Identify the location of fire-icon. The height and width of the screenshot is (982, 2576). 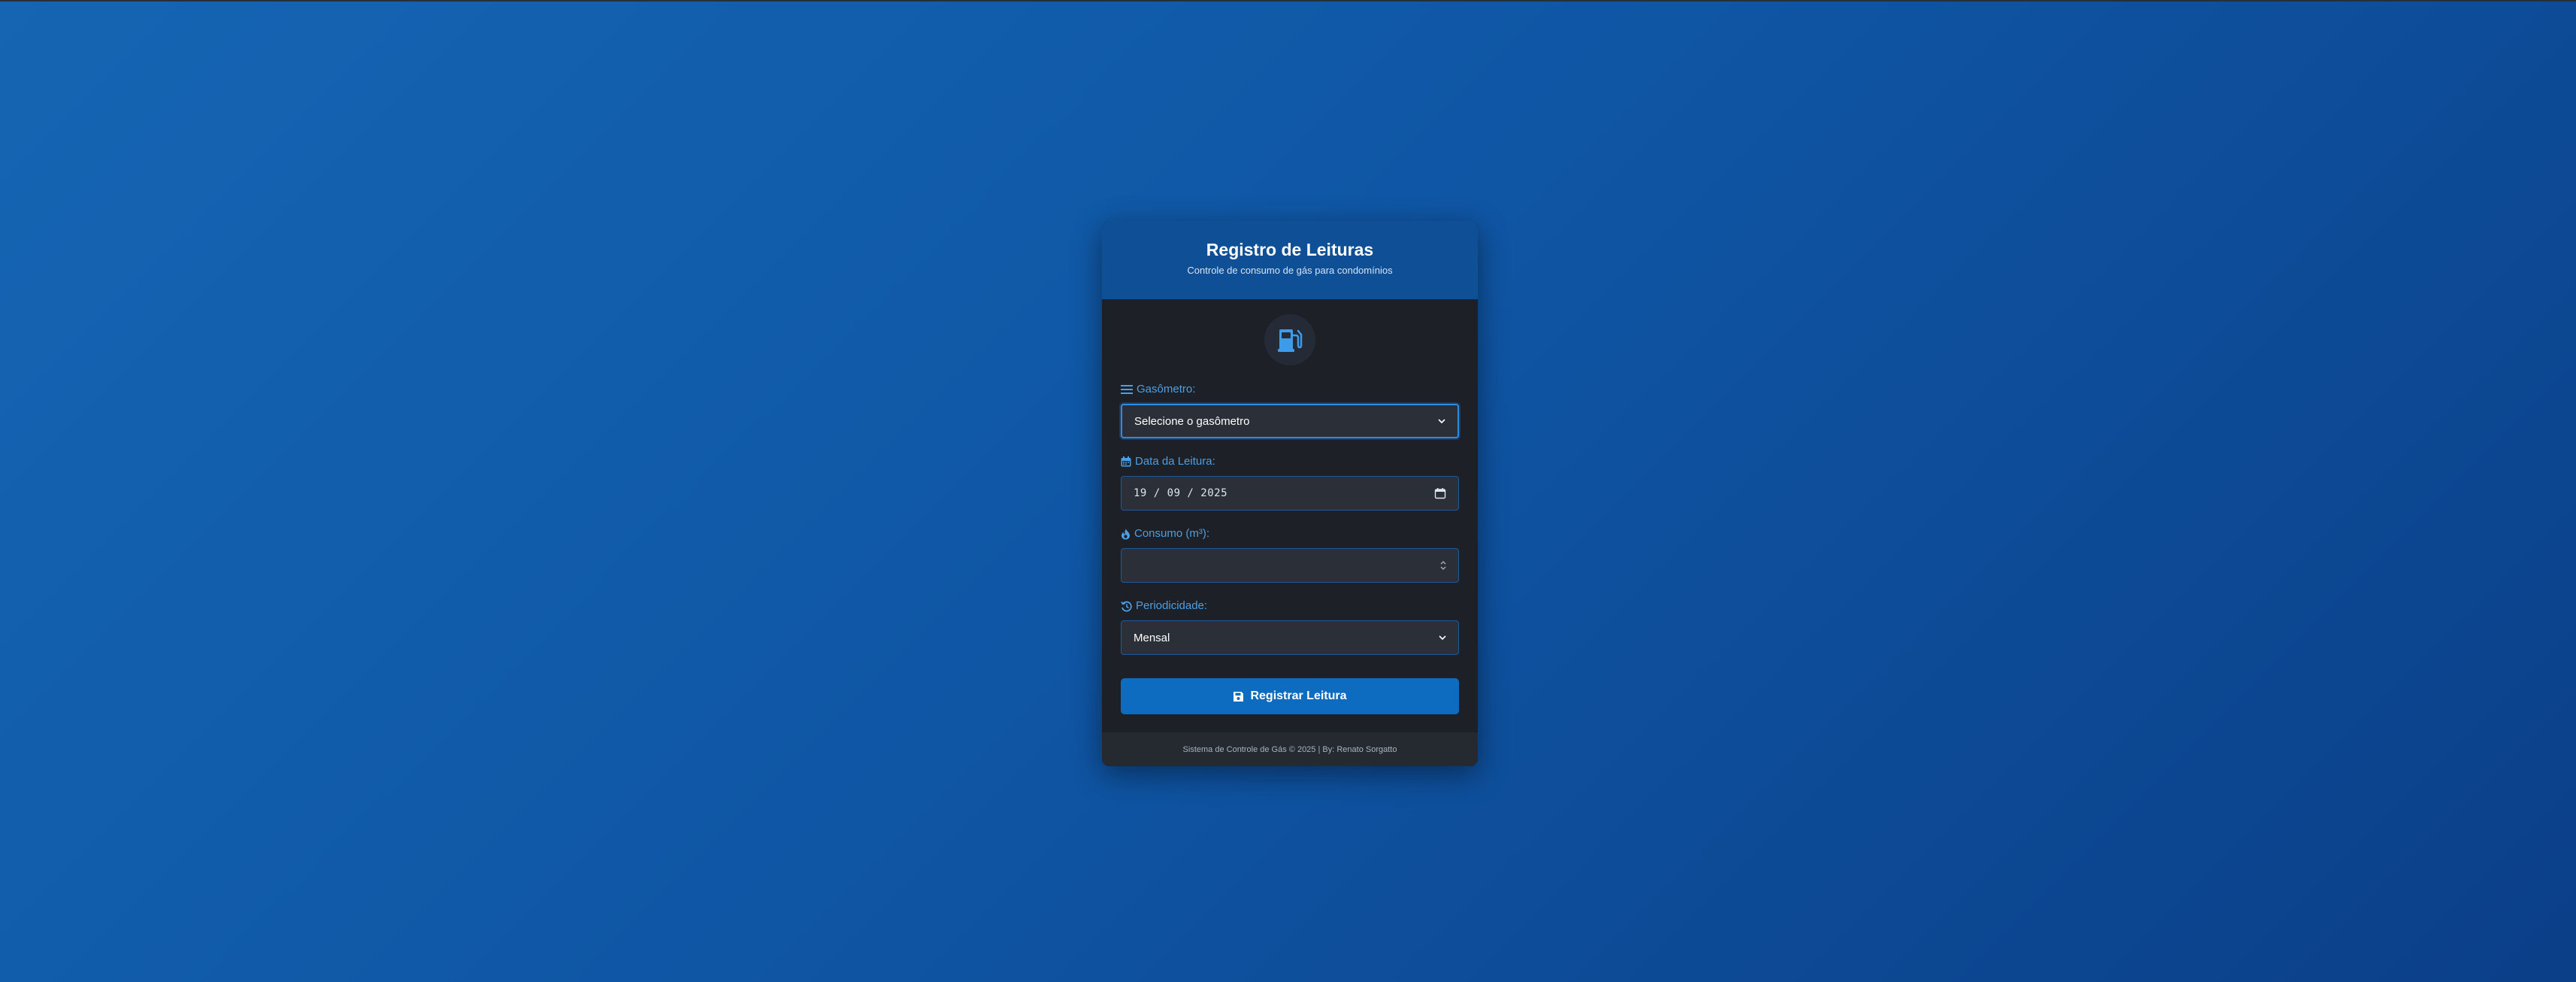
(1126, 534).